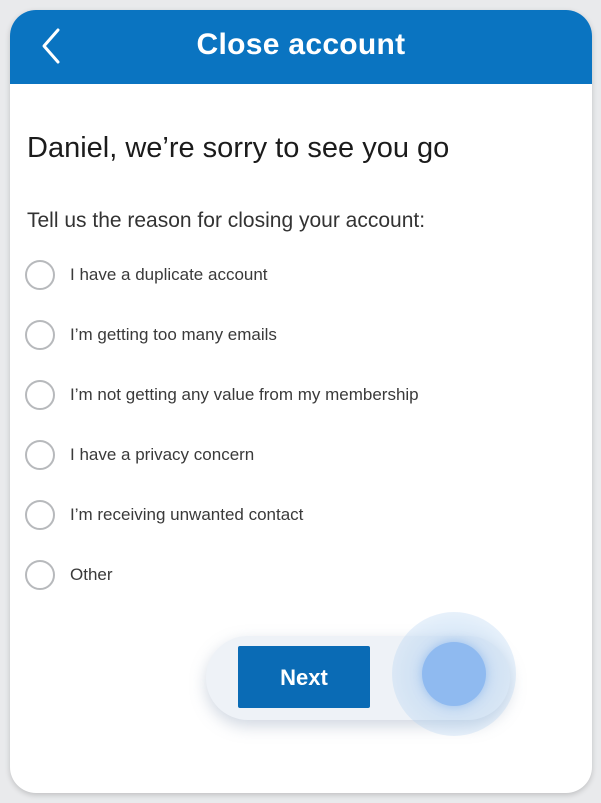 Image resolution: width=601 pixels, height=803 pixels. Describe the element at coordinates (173, 334) in the screenshot. I see `reason-option-label: I’m getting too many emails` at that location.